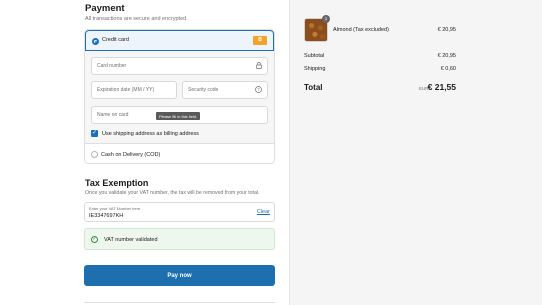  Describe the element at coordinates (225, 90) in the screenshot. I see `security-code-field: Security code ?` at that location.